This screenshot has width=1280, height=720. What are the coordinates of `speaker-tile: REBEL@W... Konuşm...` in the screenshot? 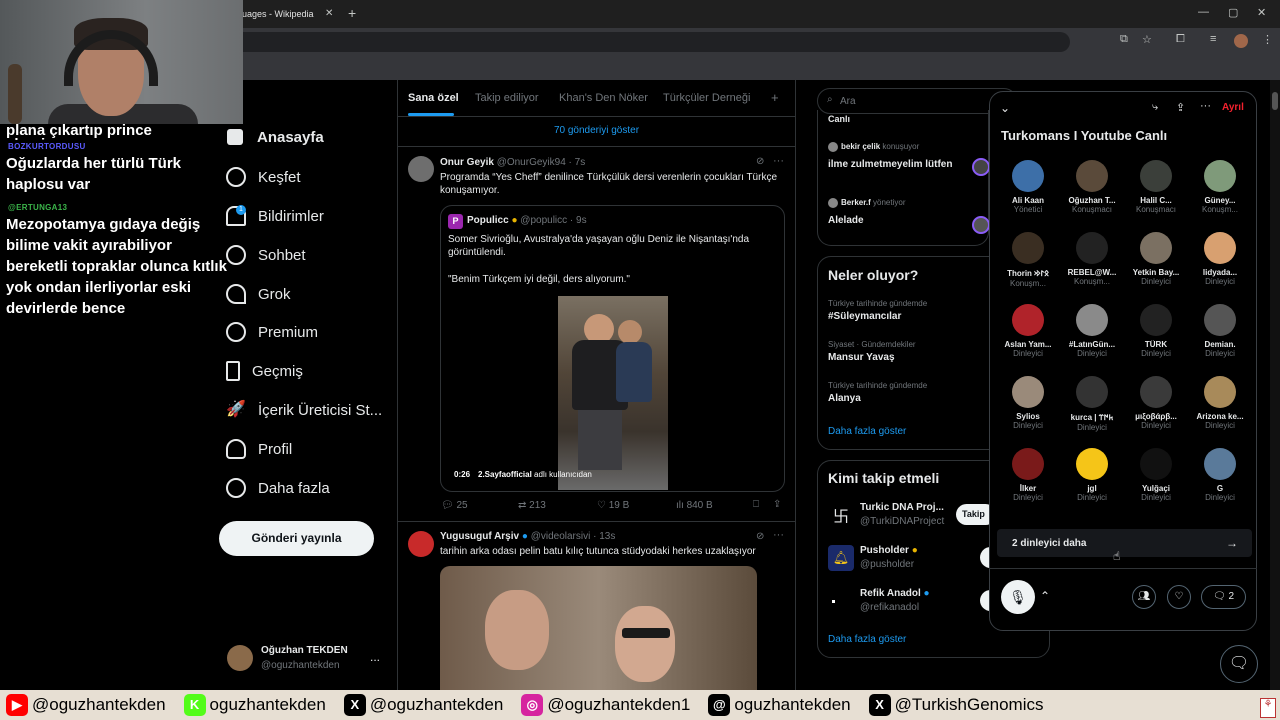 It's located at (1092, 268).